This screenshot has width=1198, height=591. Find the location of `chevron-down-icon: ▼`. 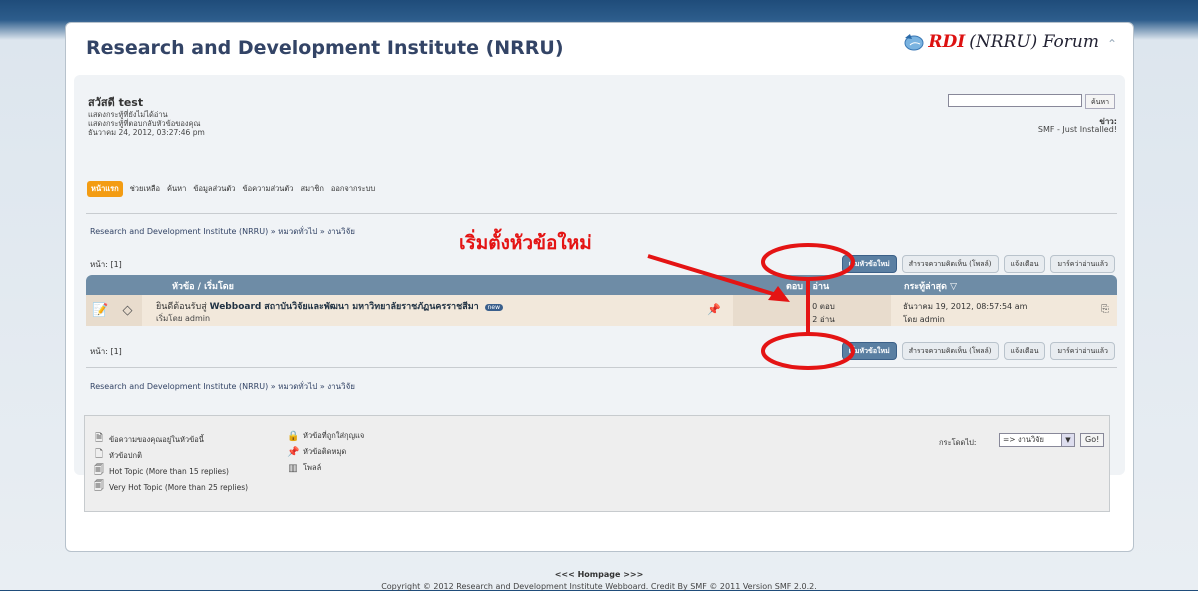

chevron-down-icon: ▼ is located at coordinates (1067, 440).